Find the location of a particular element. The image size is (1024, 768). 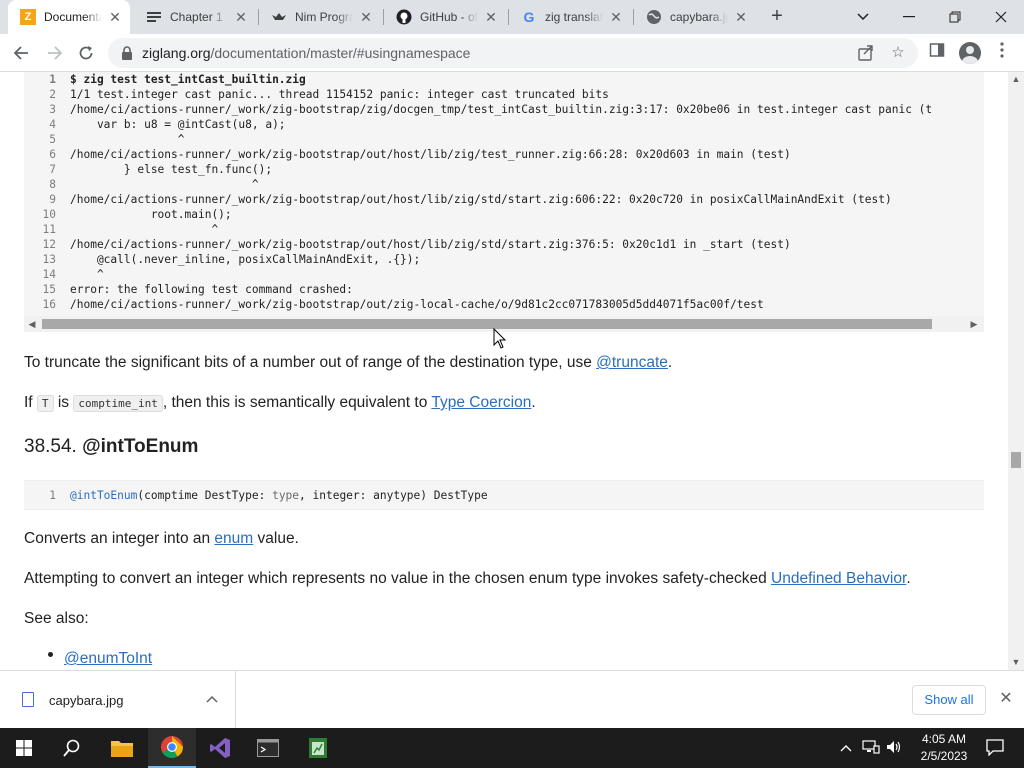

scroll-up-arrow-icon: ▲ is located at coordinates (1016, 79).